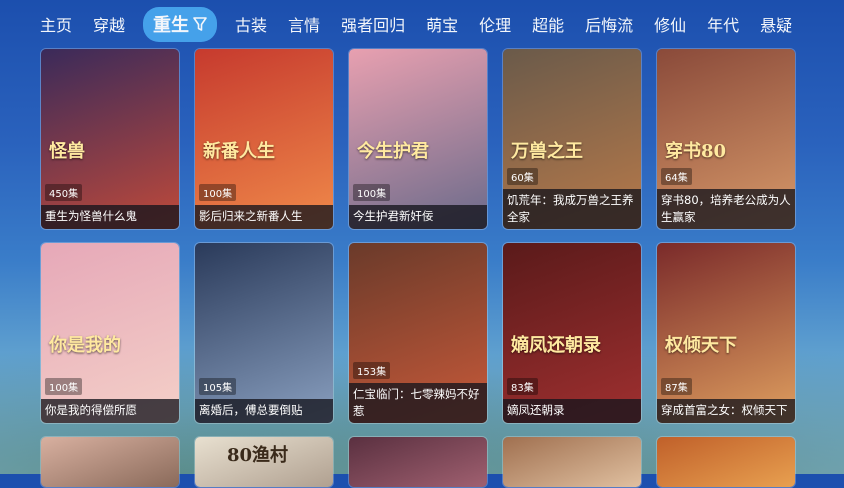 The height and width of the screenshot is (488, 844). What do you see at coordinates (522, 386) in the screenshot?
I see `episode-count-badge: 83集` at bounding box center [522, 386].